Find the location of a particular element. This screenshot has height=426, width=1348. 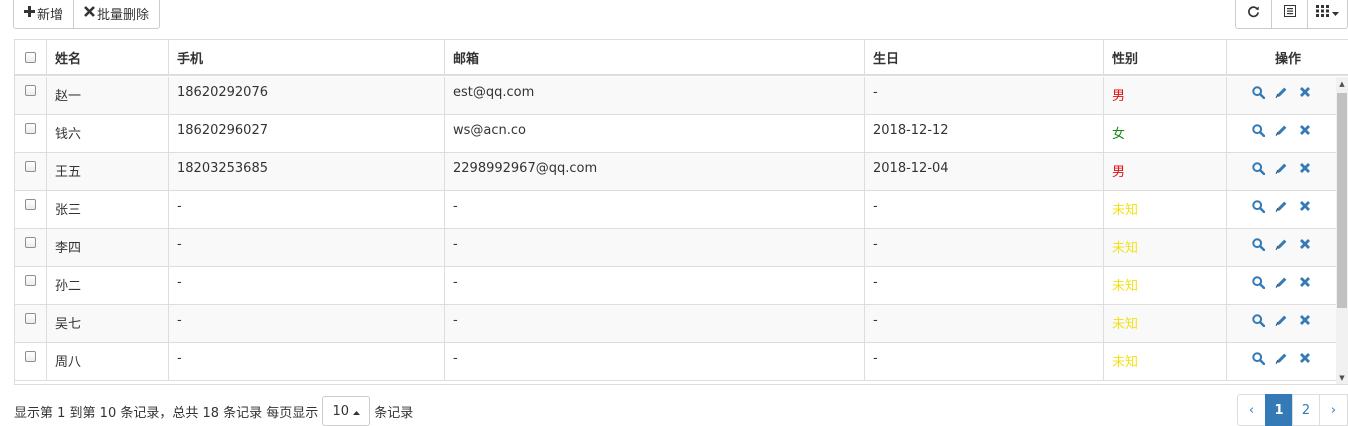

table-row: 张三 - - - 未知 is located at coordinates (676, 210).